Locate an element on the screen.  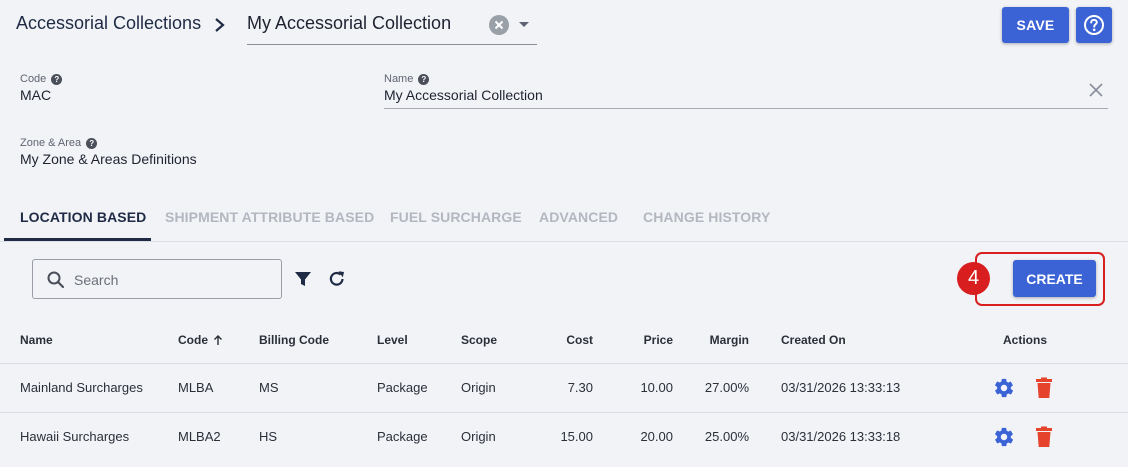
cell-code: MLBA is located at coordinates (196, 387).